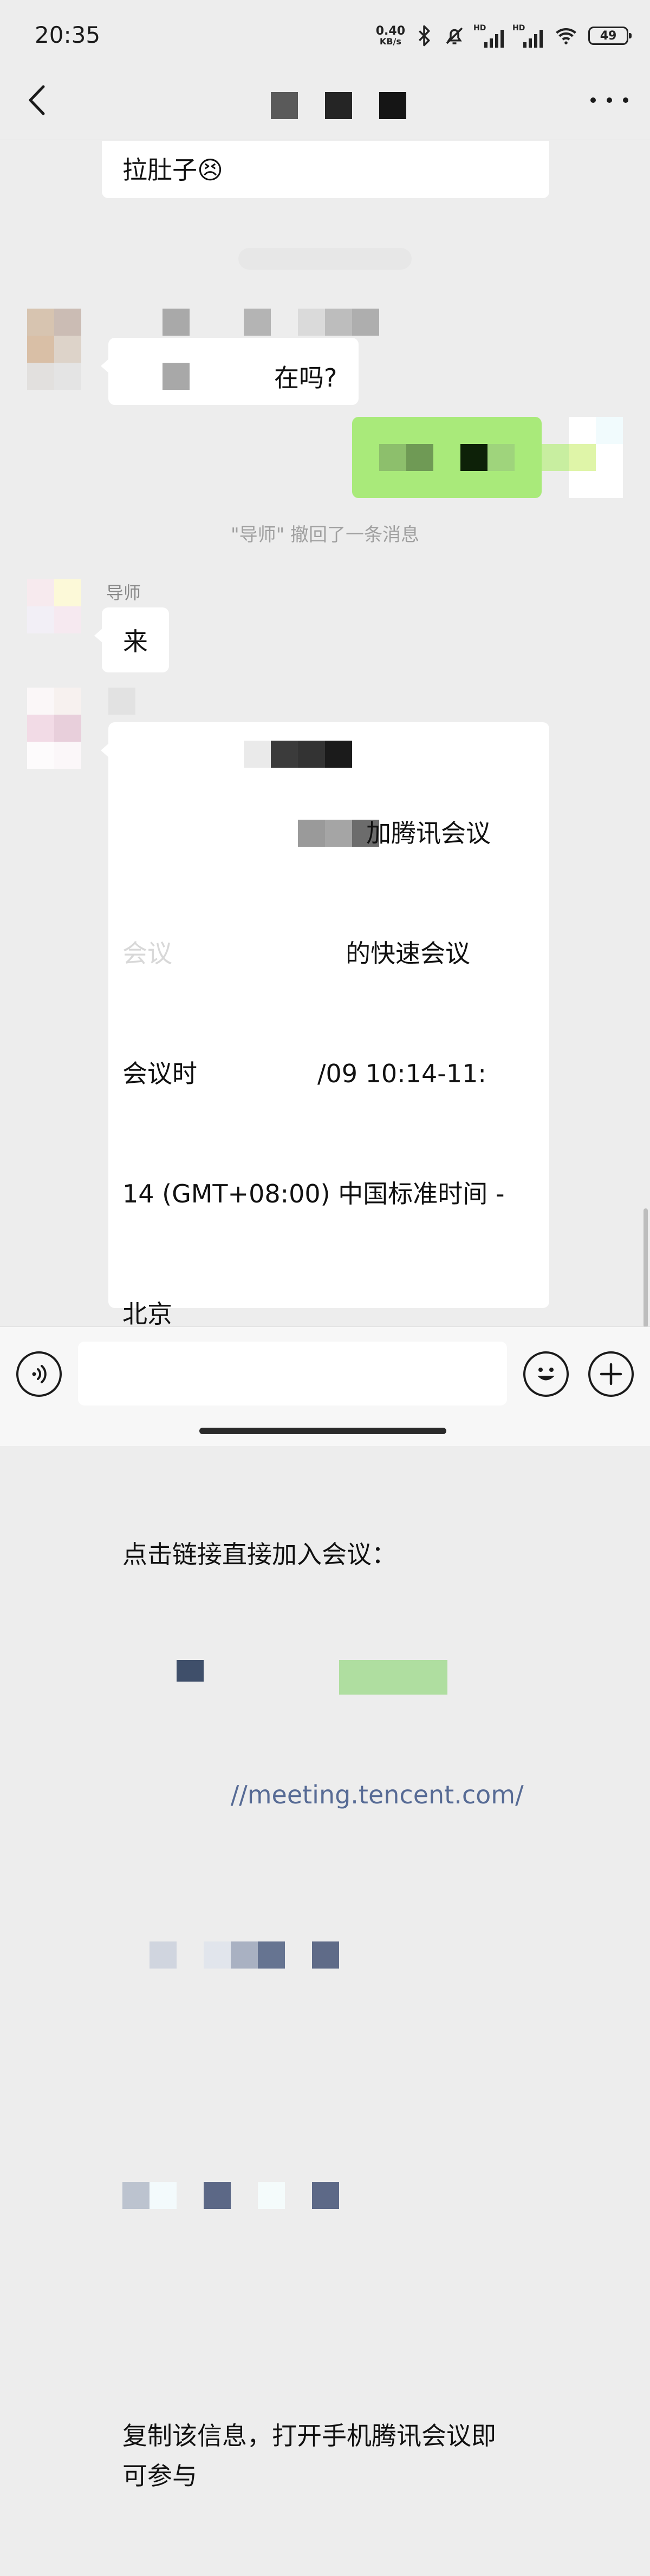  I want to click on status-icons: 0.40 KB/s HD HD 49, so click(503, 36).